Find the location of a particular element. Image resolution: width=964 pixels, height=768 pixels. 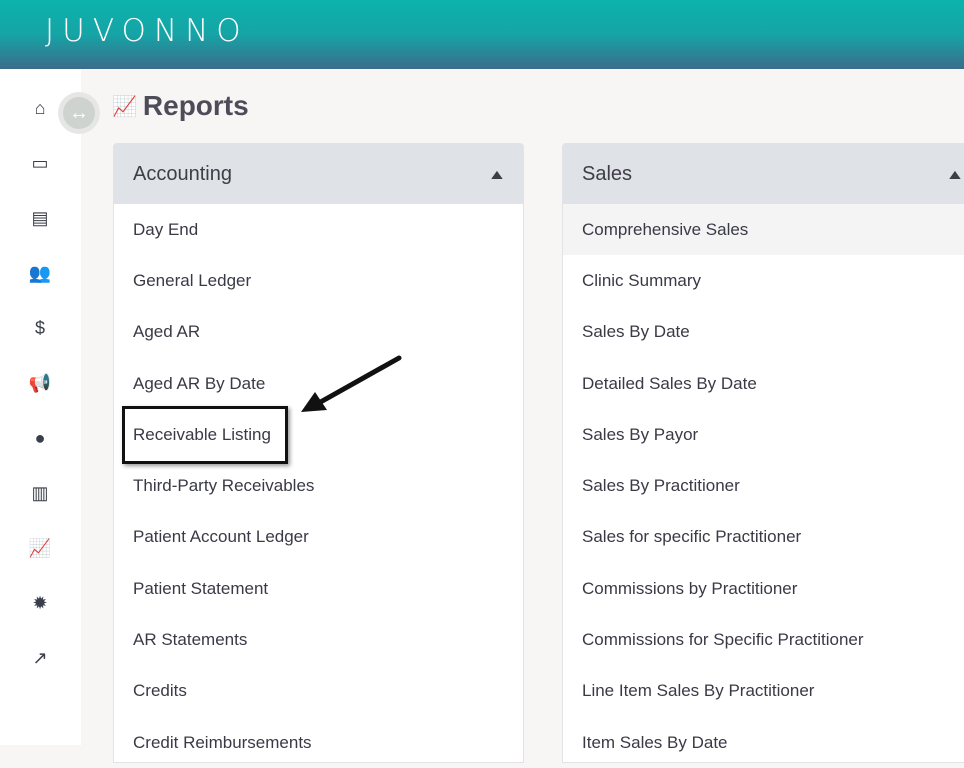

dollar-icon: $ is located at coordinates (40, 328).